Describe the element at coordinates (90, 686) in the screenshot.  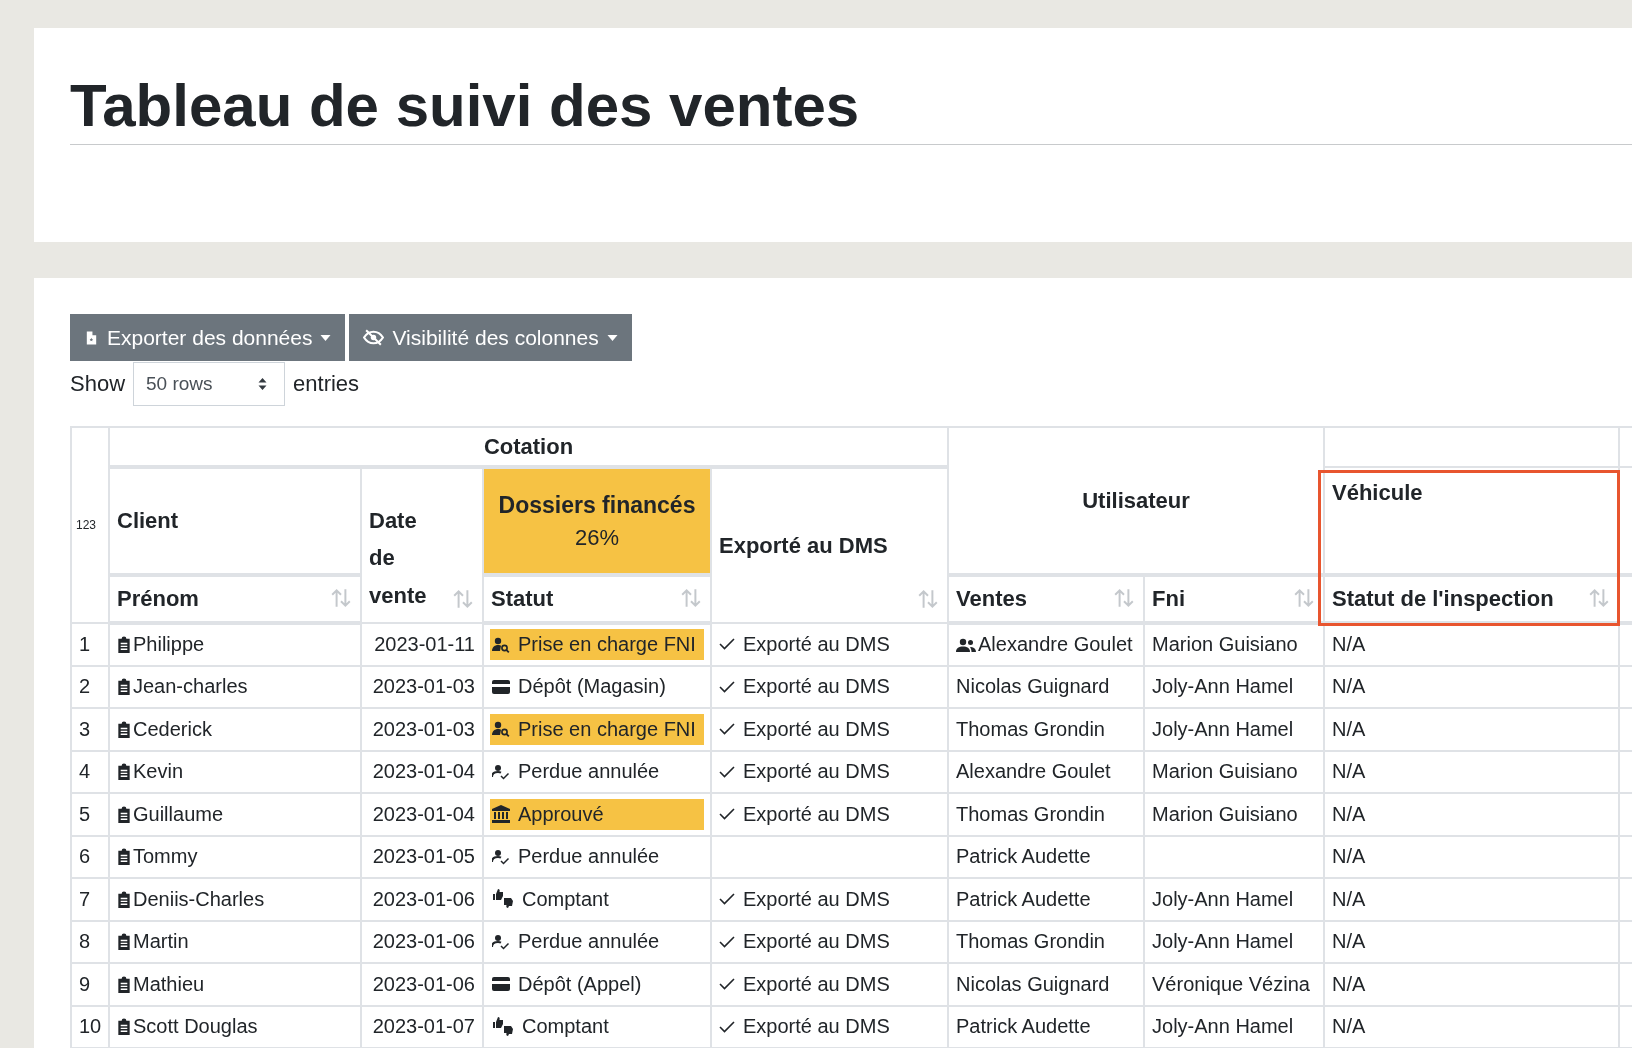
I see `row-number: 2` at that location.